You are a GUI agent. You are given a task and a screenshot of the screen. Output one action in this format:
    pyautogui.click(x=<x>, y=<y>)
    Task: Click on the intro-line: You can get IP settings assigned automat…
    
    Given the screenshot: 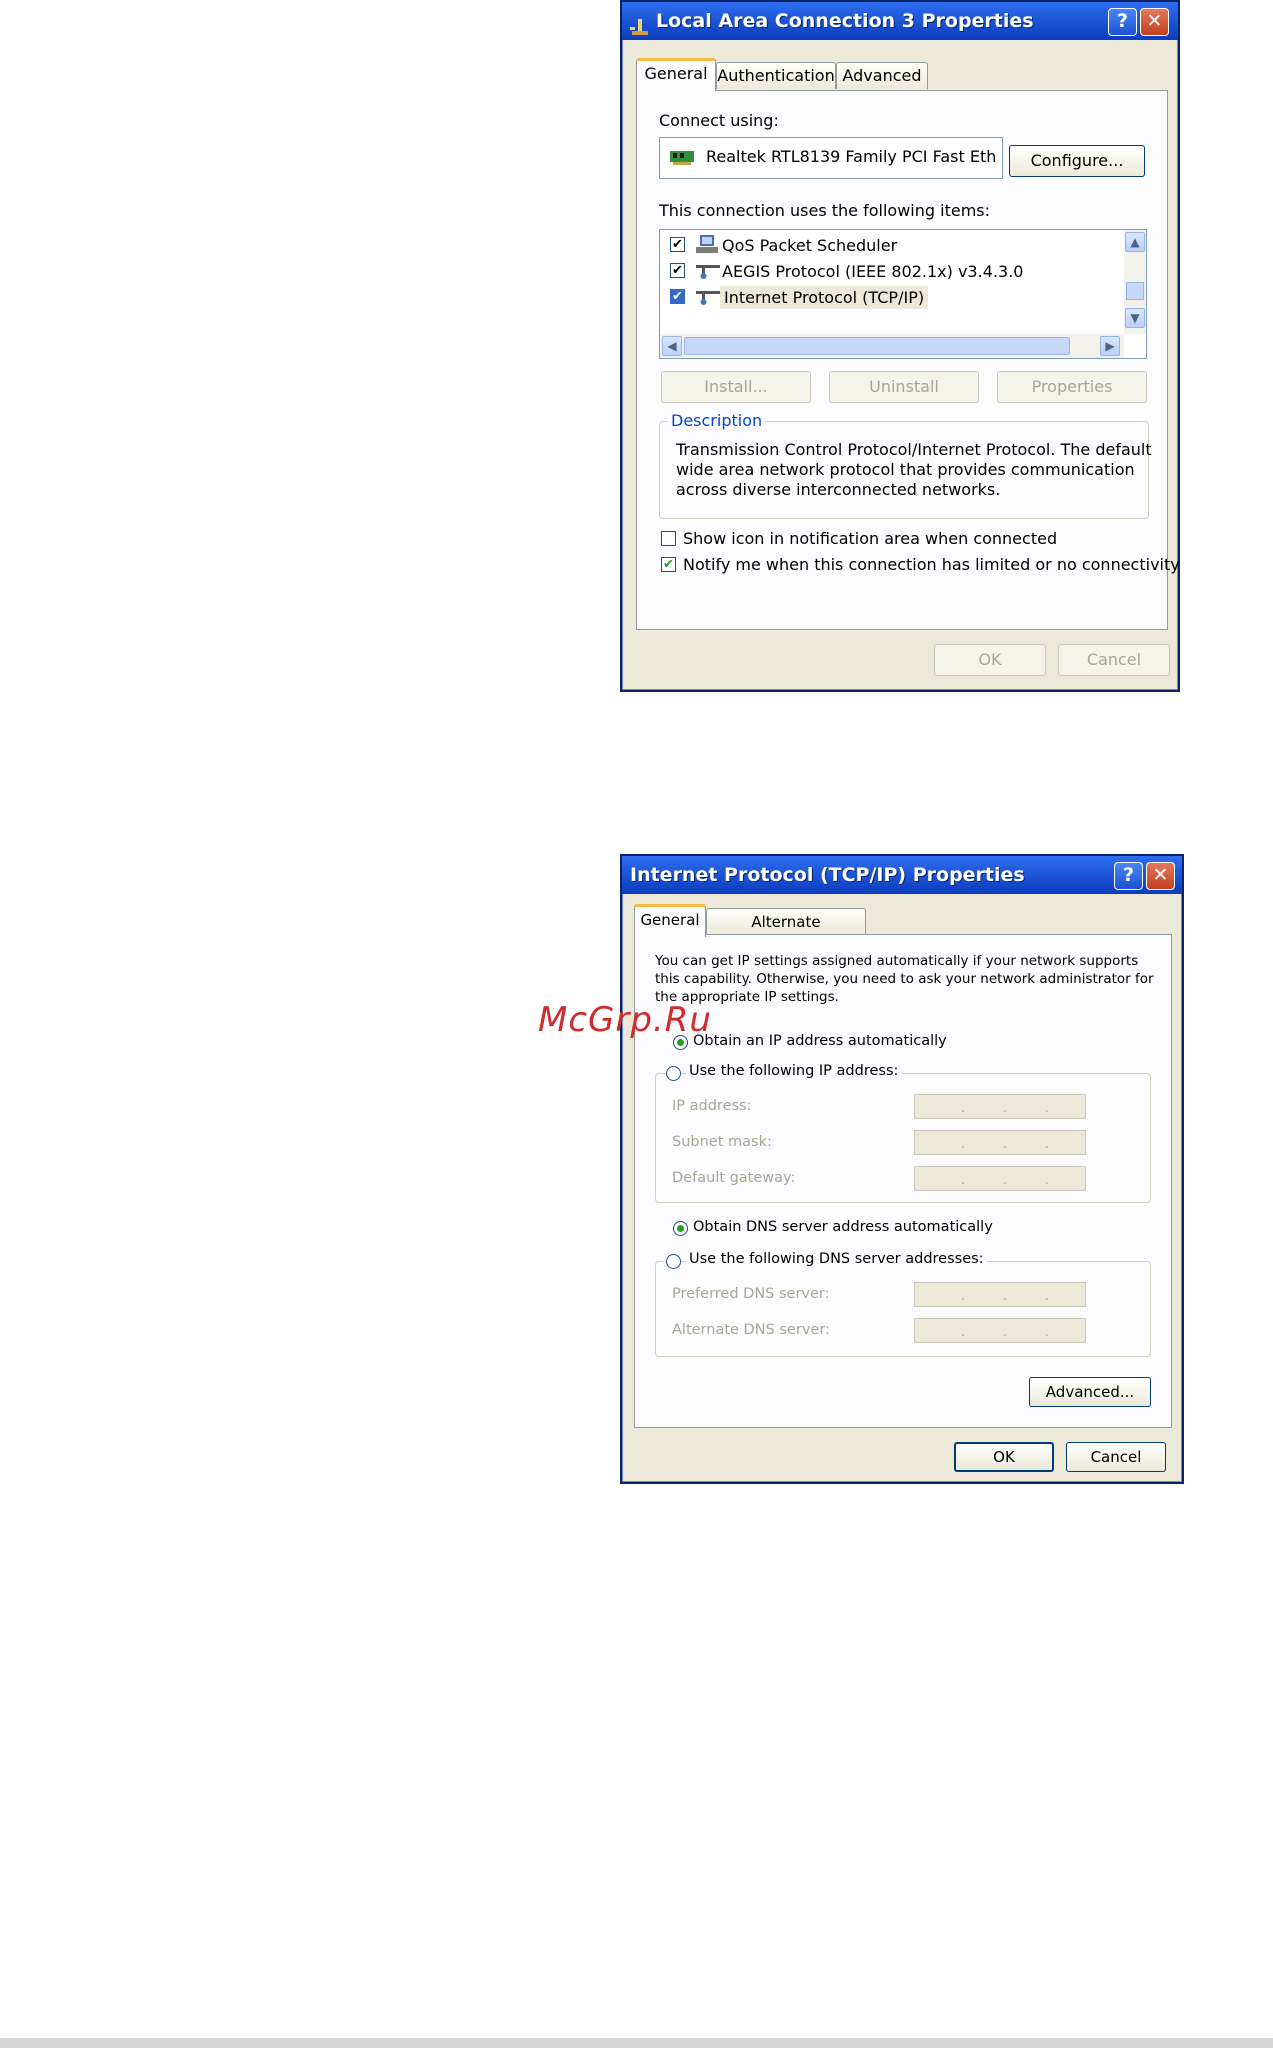 What is the action you would take?
    pyautogui.click(x=897, y=961)
    